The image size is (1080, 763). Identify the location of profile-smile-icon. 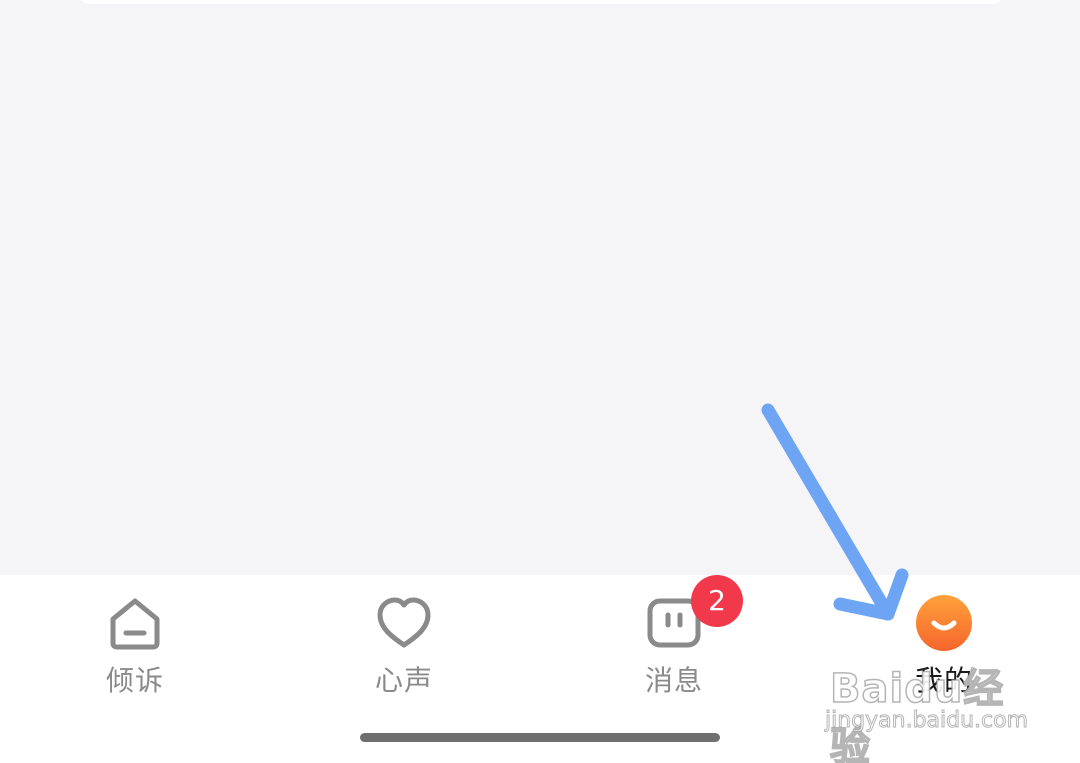
(944, 623).